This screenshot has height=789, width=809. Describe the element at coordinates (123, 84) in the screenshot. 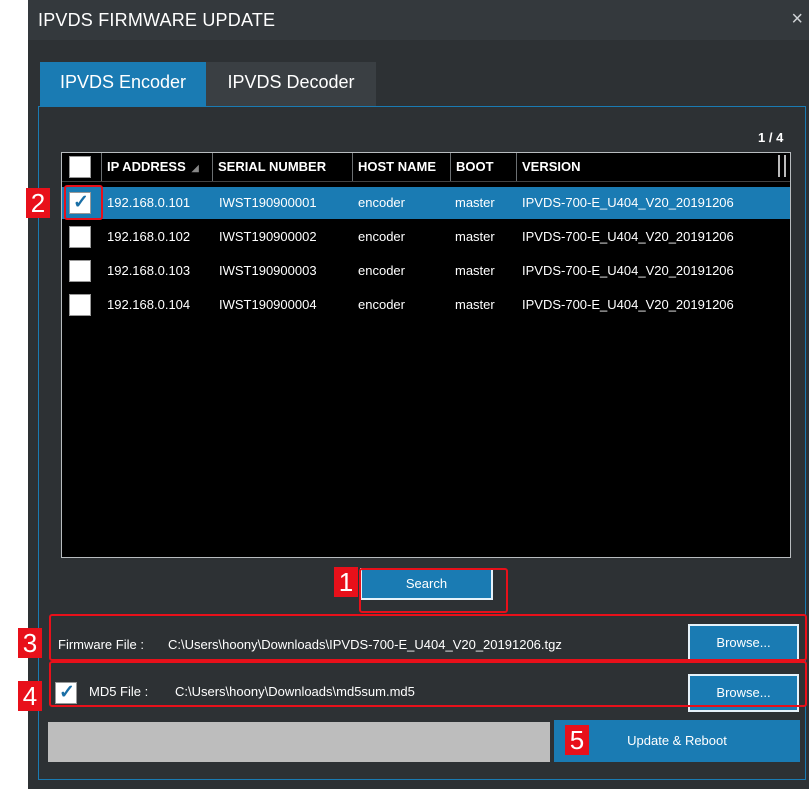

I see `tab-ipvds-encoder: IPVDS Encoder` at that location.